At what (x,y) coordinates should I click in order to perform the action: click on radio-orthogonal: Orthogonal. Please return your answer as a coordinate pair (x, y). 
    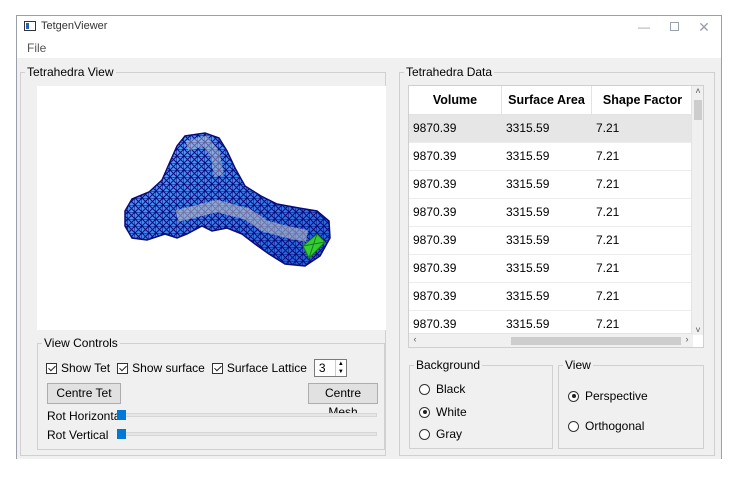
    Looking at the image, I should click on (606, 426).